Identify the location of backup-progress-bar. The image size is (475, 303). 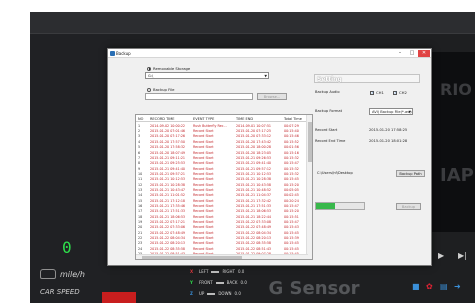
(340, 206).